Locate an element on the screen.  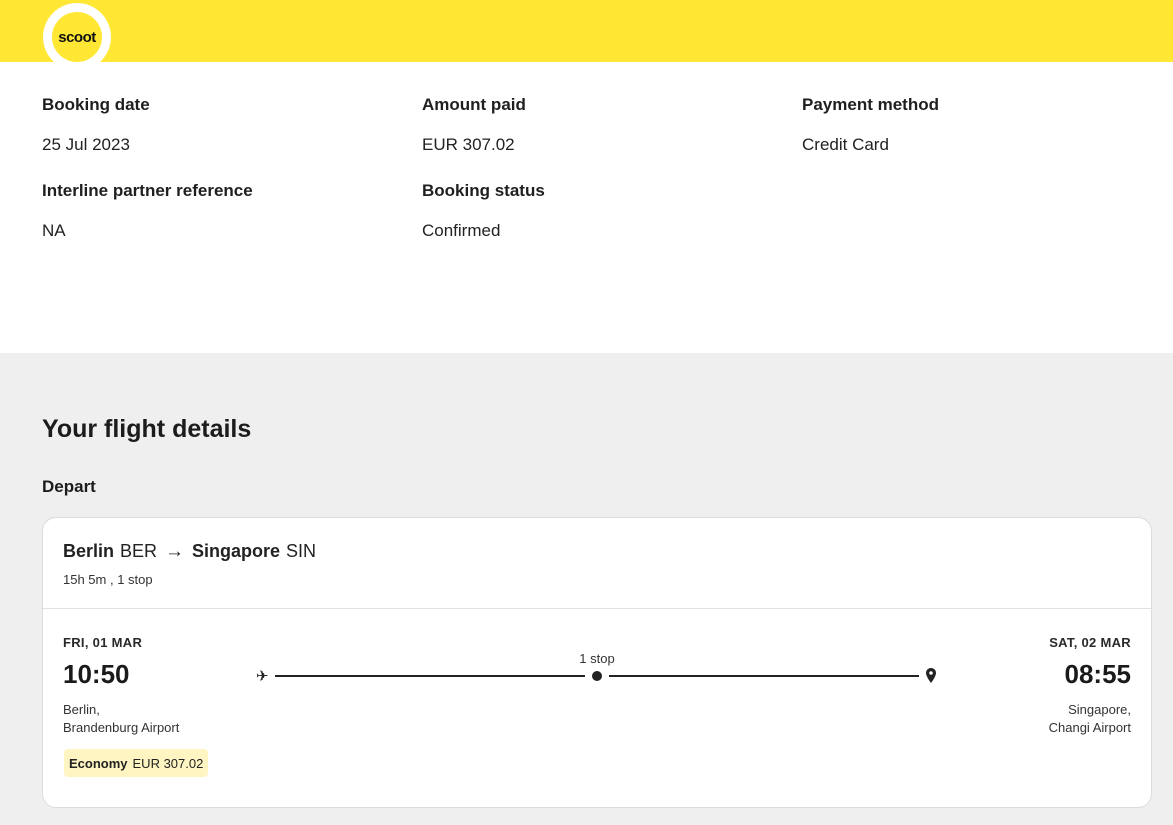
stop-dot-icon is located at coordinates (597, 676).